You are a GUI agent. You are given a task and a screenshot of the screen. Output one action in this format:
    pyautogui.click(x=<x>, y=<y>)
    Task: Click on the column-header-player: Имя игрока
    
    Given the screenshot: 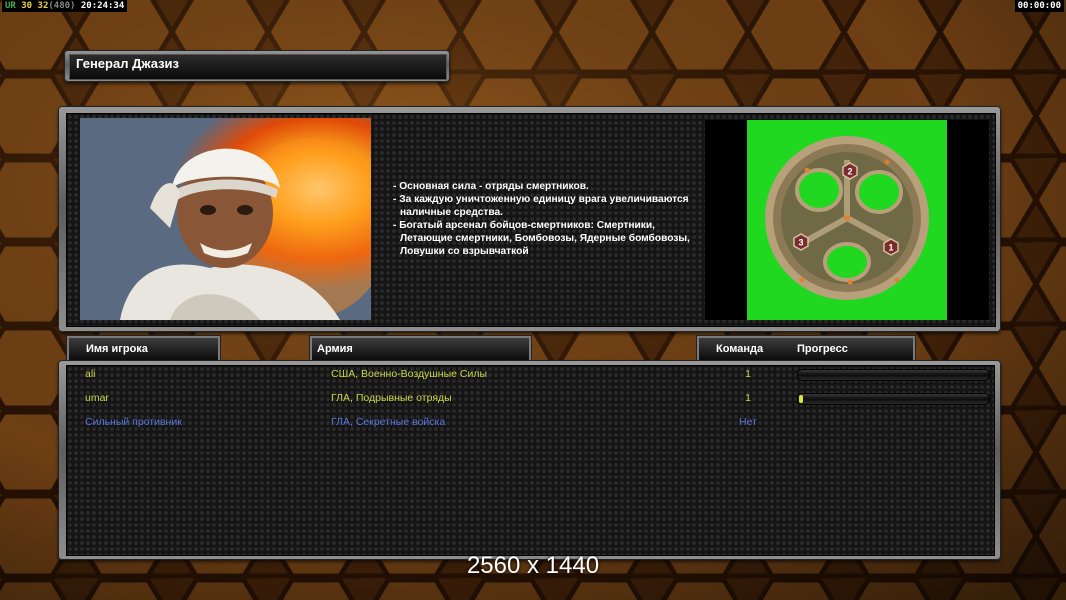 What is the action you would take?
    pyautogui.click(x=143, y=349)
    